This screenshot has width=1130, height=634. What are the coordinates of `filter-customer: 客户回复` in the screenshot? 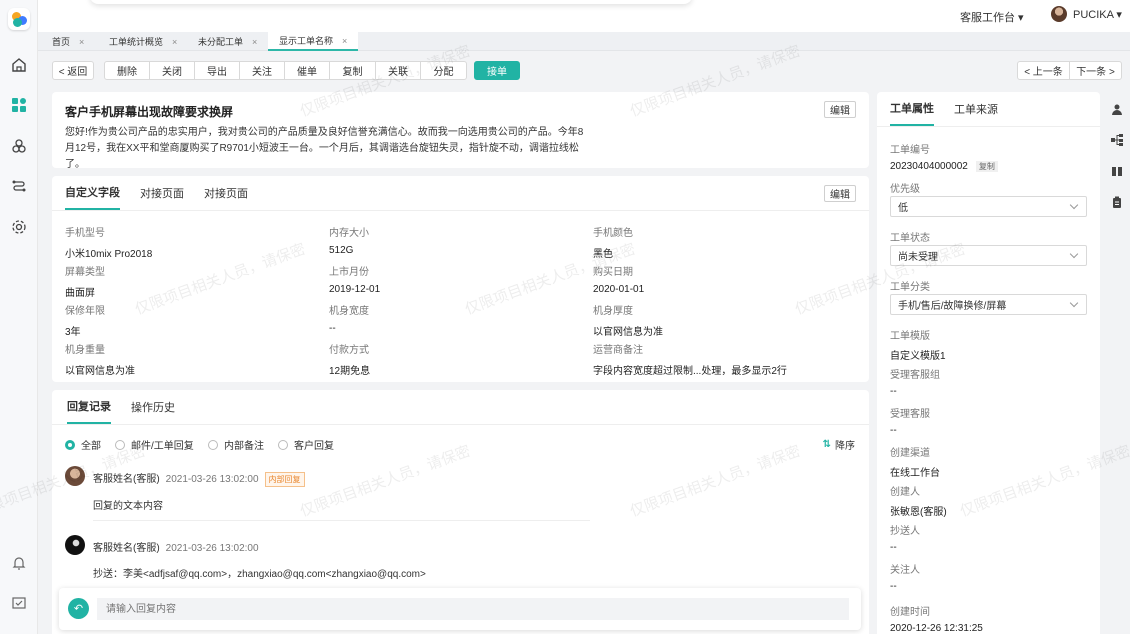 It's located at (306, 444).